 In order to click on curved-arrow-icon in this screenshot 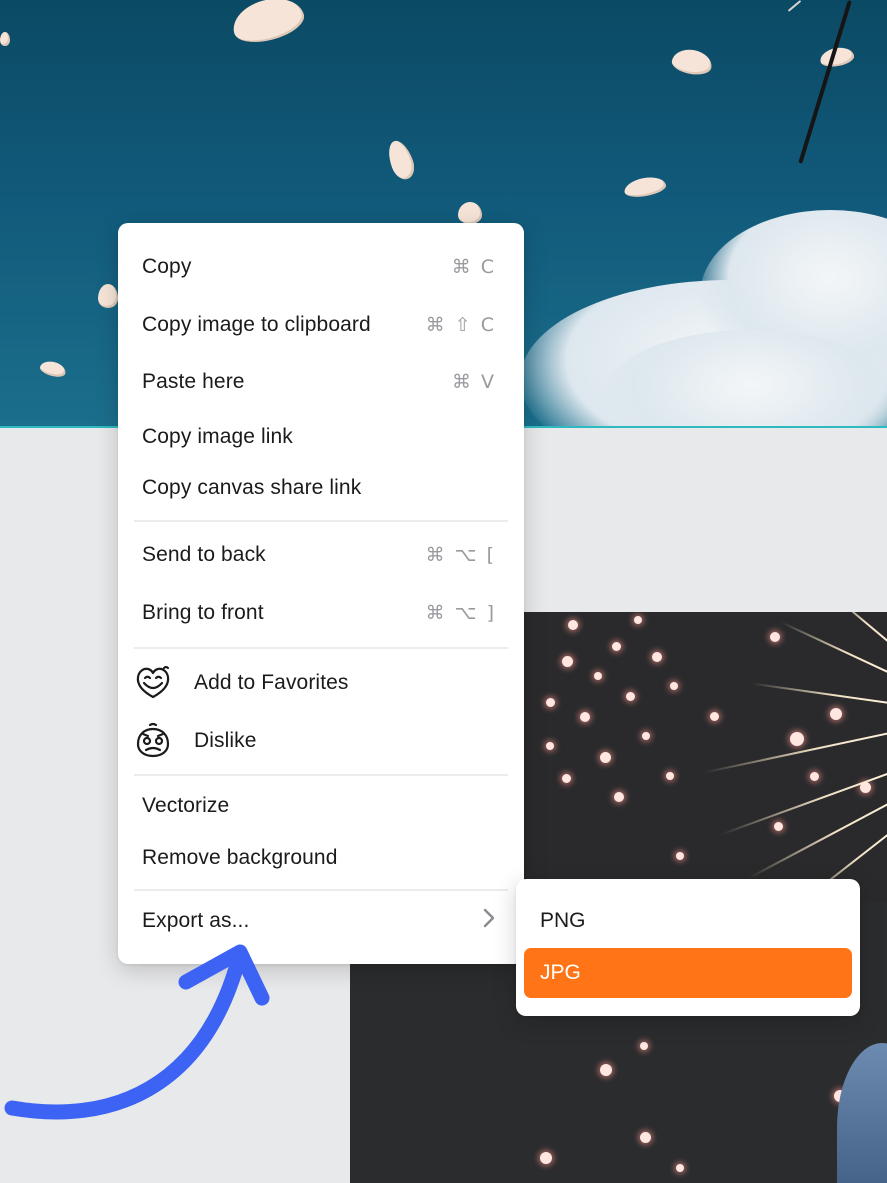, I will do `click(137, 1032)`.